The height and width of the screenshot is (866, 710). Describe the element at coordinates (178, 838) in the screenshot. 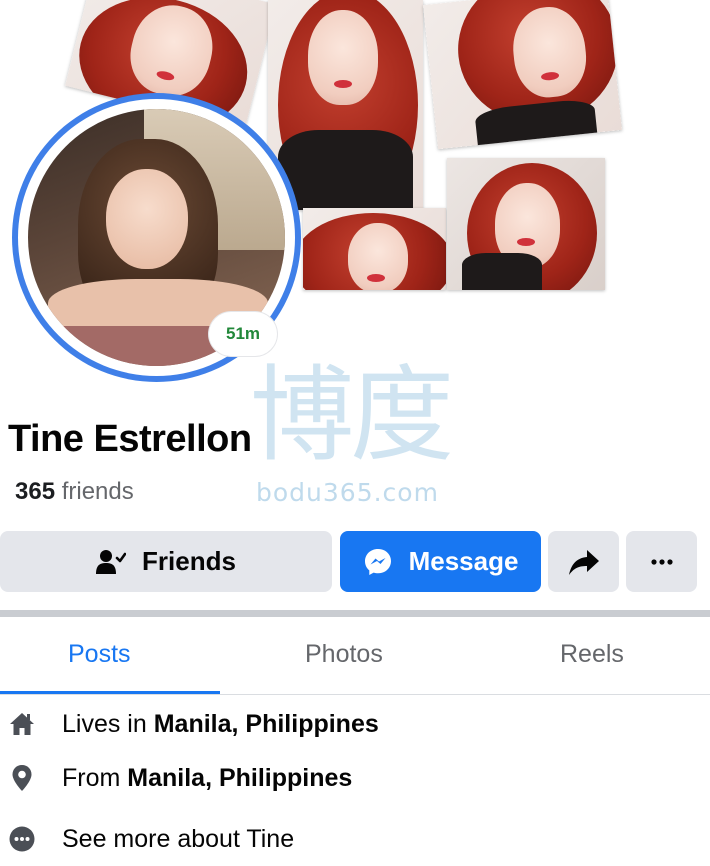

I see `see-more-label: See more about Tine` at that location.